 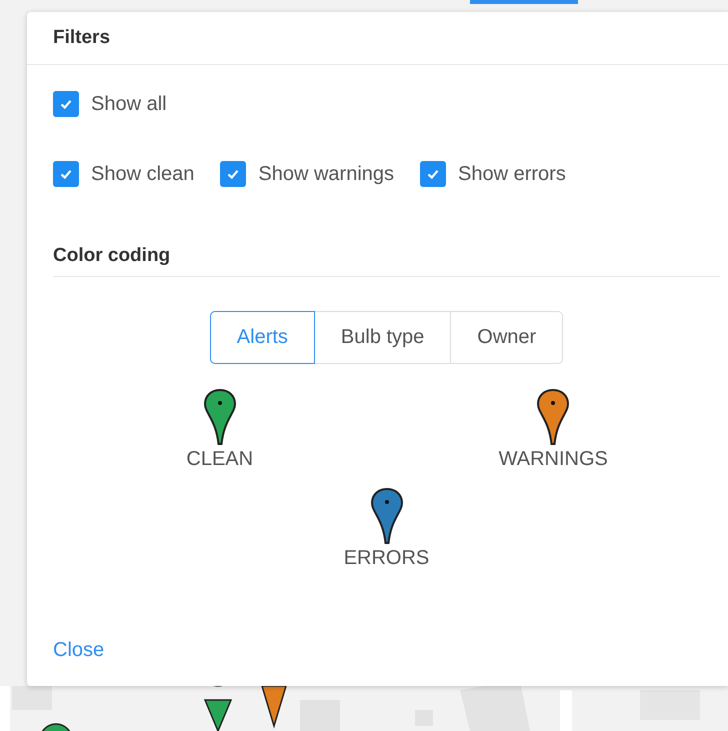 I want to click on checkbox-option: Show errors, so click(x=493, y=174).